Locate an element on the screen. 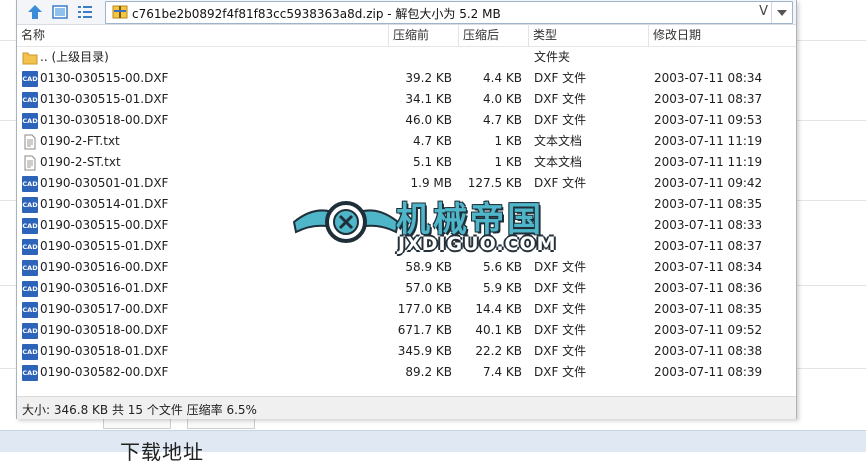  file-name: 0190-2-ST.txt is located at coordinates (80, 162).